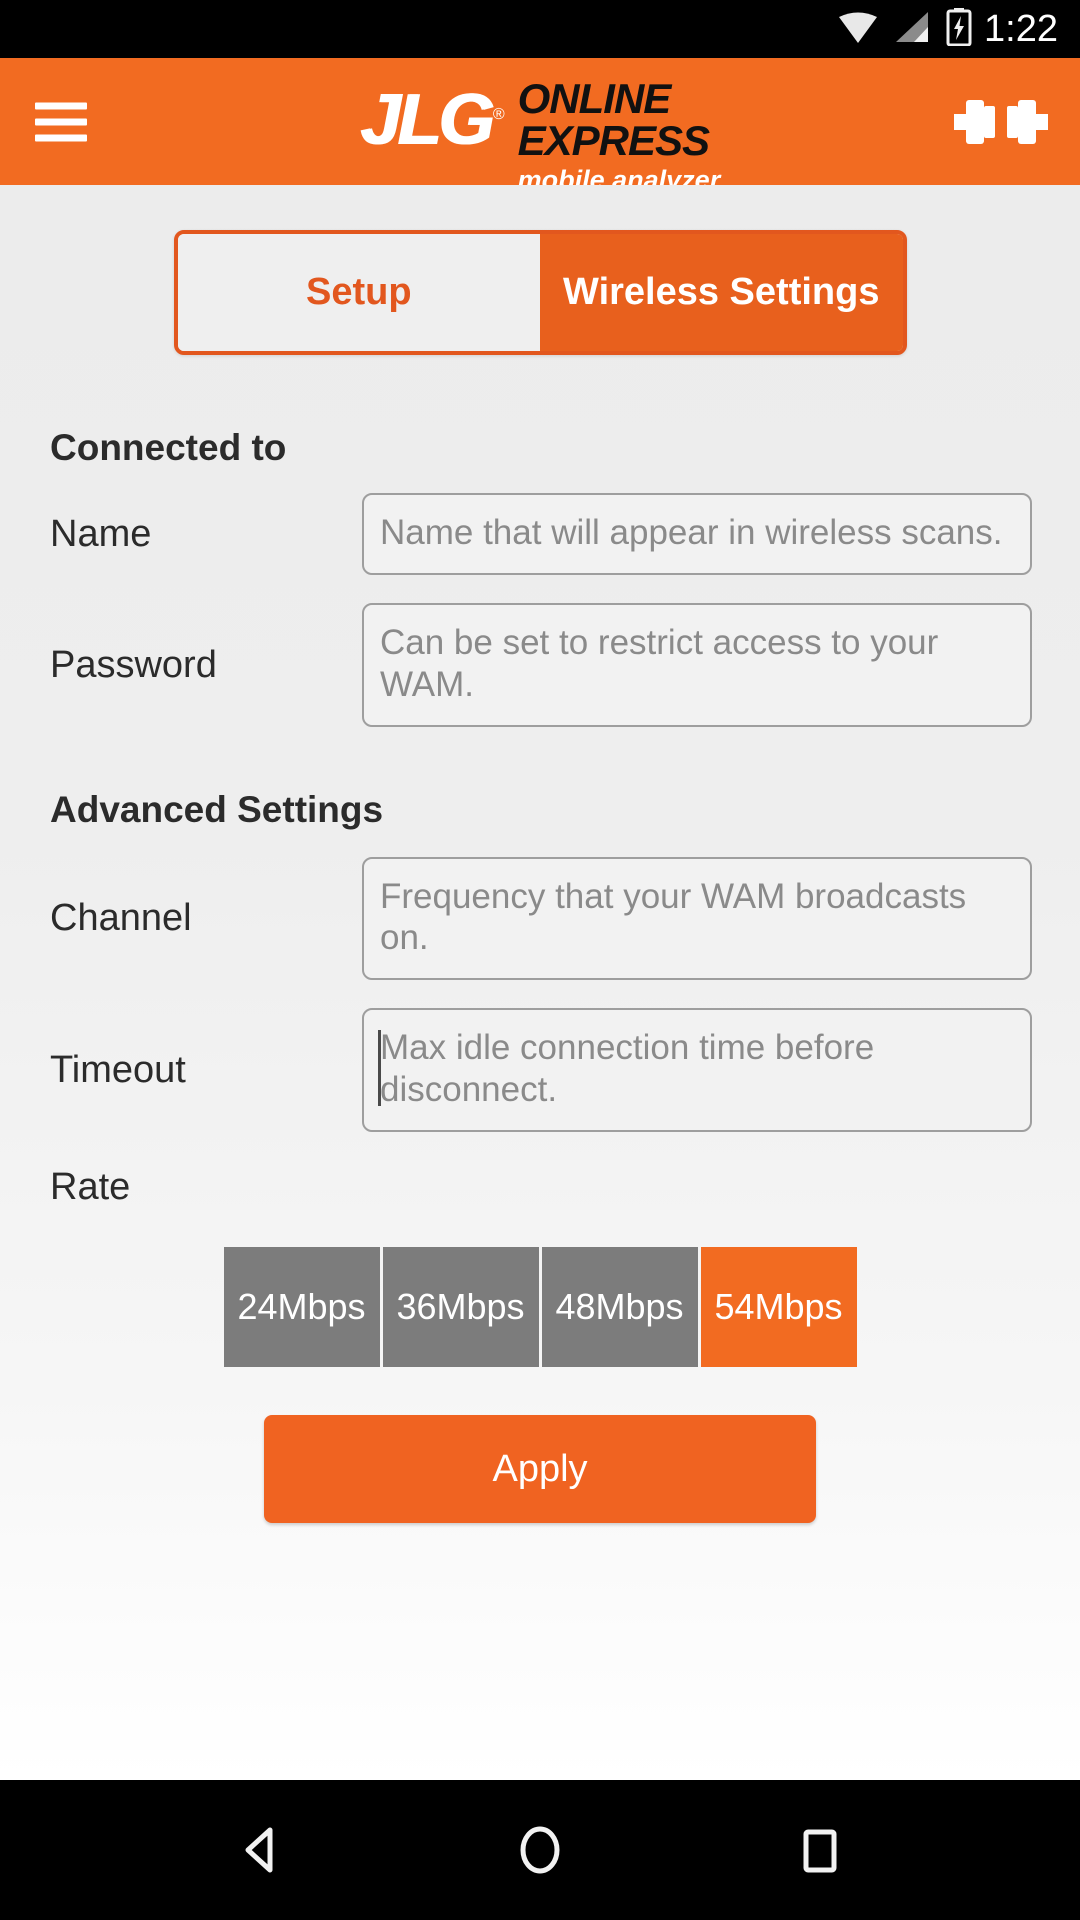  What do you see at coordinates (1001, 122) in the screenshot?
I see `dumbbell-icon` at bounding box center [1001, 122].